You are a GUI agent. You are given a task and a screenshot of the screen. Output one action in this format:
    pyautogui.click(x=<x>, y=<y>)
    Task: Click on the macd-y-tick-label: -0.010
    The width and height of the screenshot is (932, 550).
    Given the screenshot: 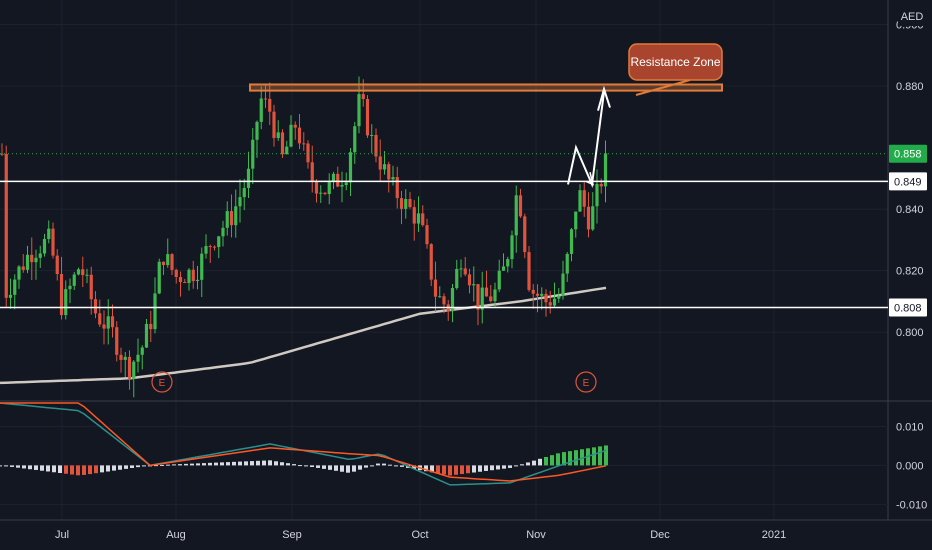 What is the action you would take?
    pyautogui.click(x=911, y=505)
    